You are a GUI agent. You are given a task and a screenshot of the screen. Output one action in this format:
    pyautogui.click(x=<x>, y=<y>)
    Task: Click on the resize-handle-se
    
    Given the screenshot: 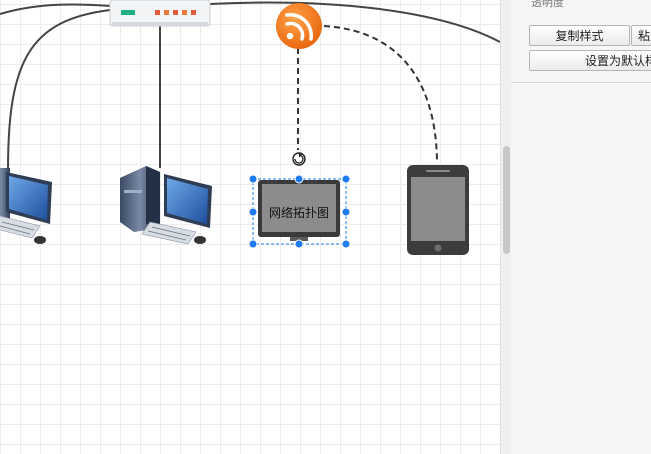 What is the action you would take?
    pyautogui.click(x=346, y=244)
    